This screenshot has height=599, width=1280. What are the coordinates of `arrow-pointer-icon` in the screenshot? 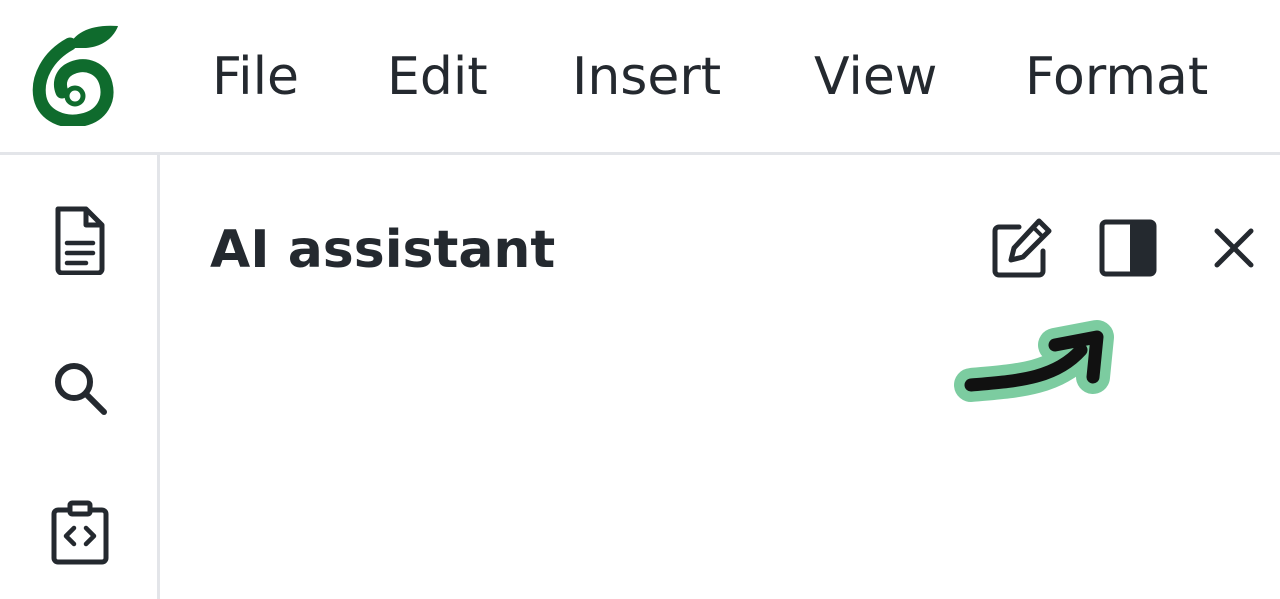 It's located at (1034, 361).